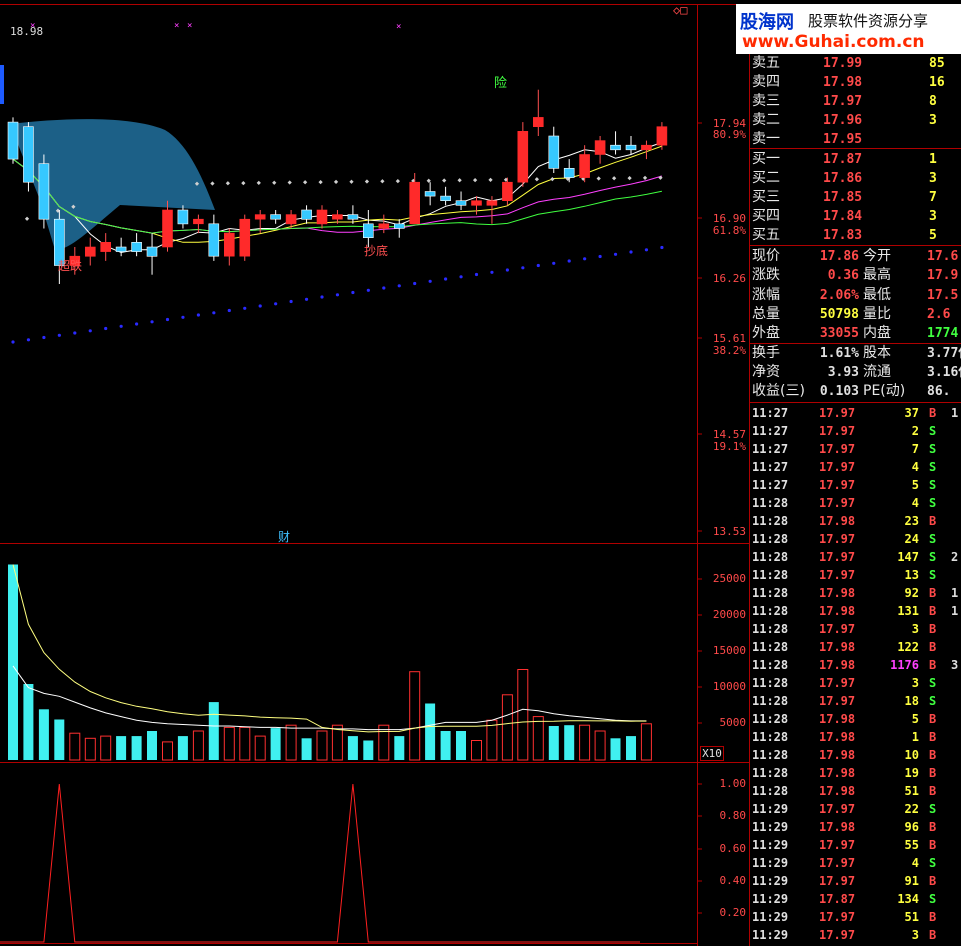 The height and width of the screenshot is (946, 961). I want to click on tick-row: 11:28 17.98 19 B, so click(855, 773).